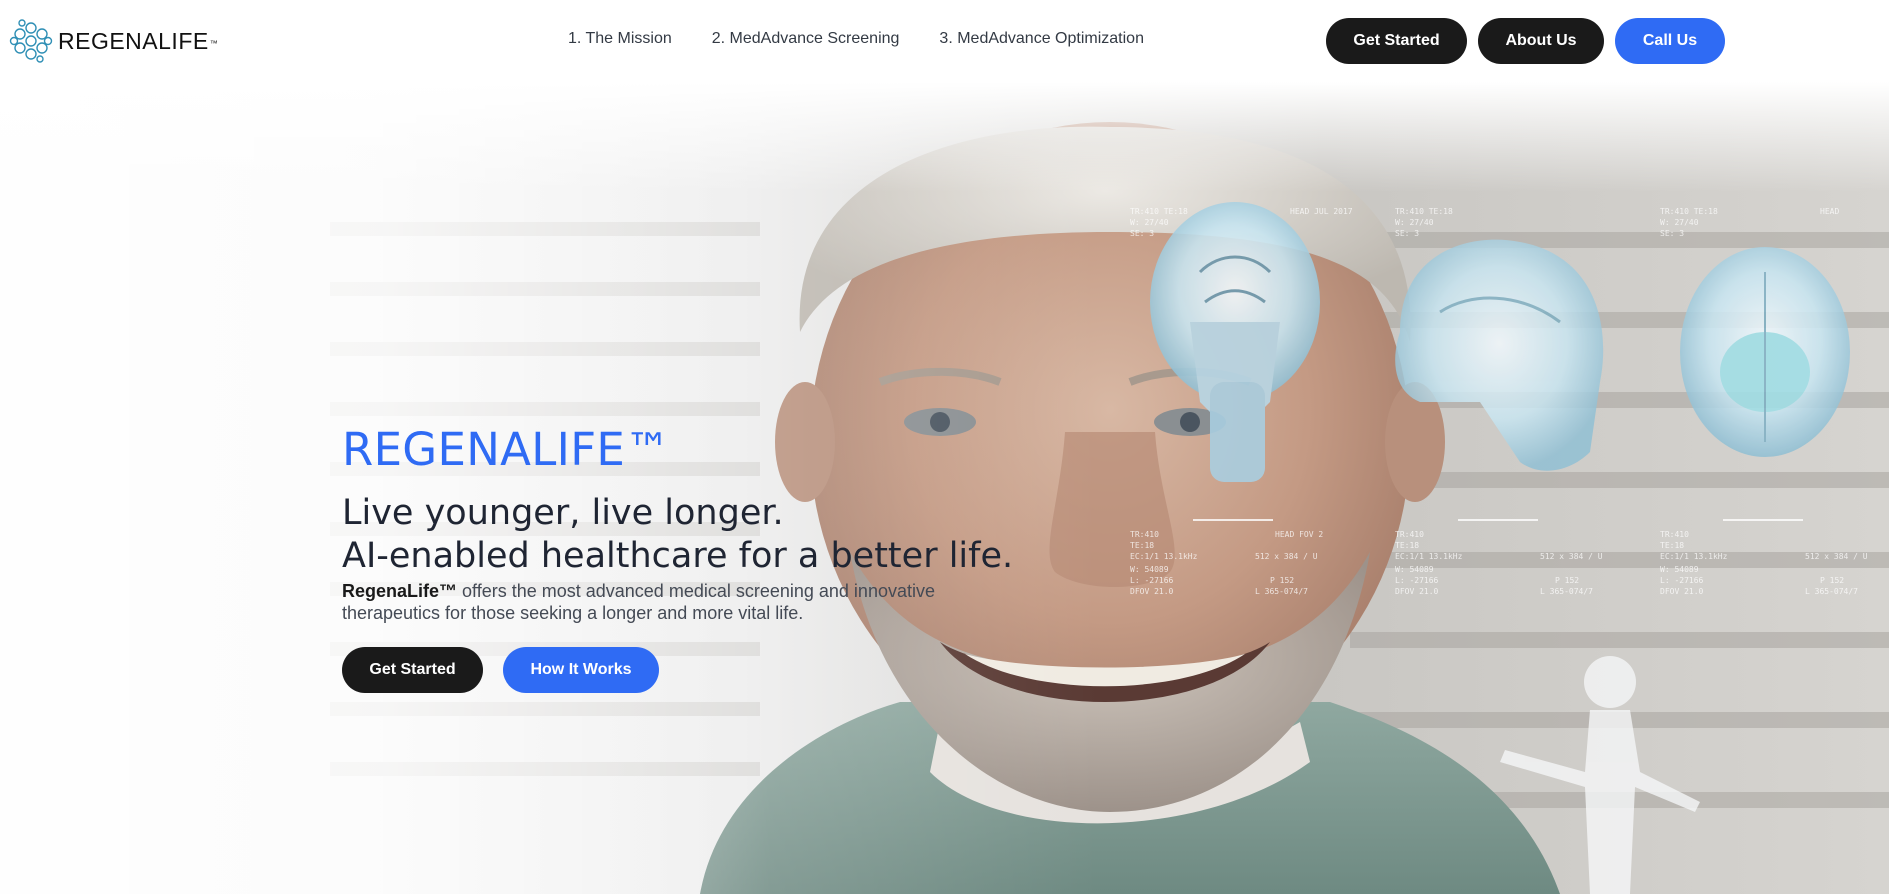 The width and height of the screenshot is (1889, 894). I want to click on header-call-us-button: Call Us, so click(1670, 41).